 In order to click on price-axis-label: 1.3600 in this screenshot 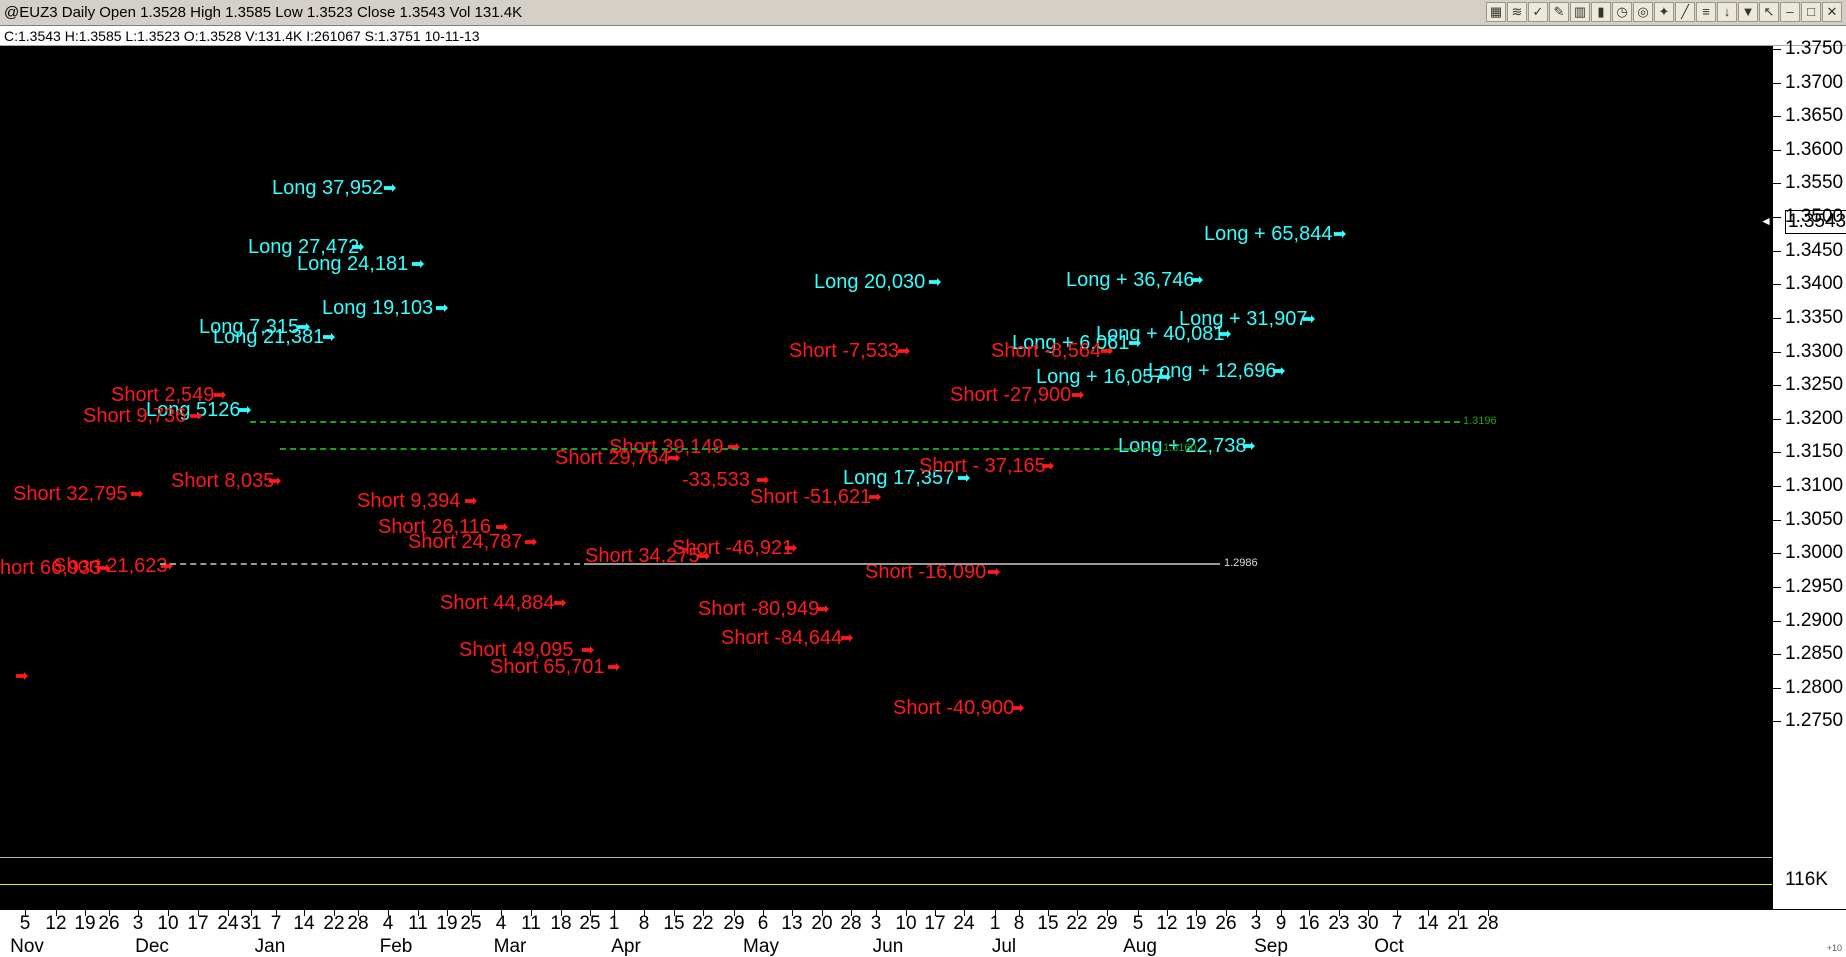, I will do `click(1814, 149)`.